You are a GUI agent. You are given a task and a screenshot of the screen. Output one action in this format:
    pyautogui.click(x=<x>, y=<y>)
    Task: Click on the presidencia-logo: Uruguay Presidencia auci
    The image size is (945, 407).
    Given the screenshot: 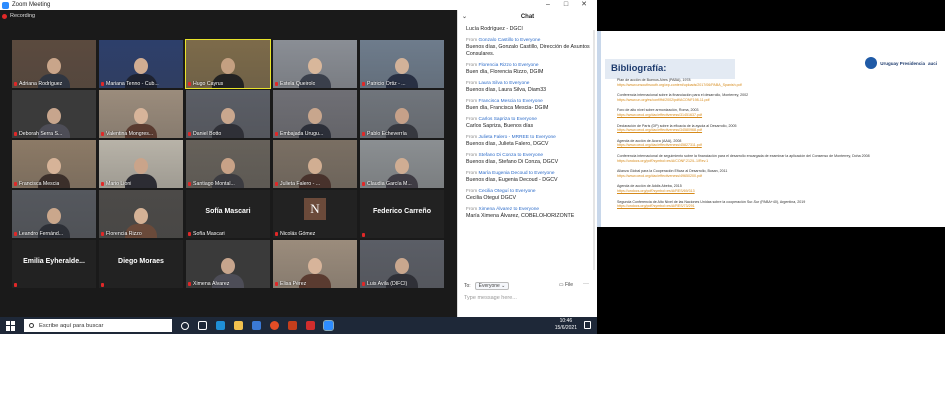 What is the action you would take?
    pyautogui.click(x=901, y=63)
    